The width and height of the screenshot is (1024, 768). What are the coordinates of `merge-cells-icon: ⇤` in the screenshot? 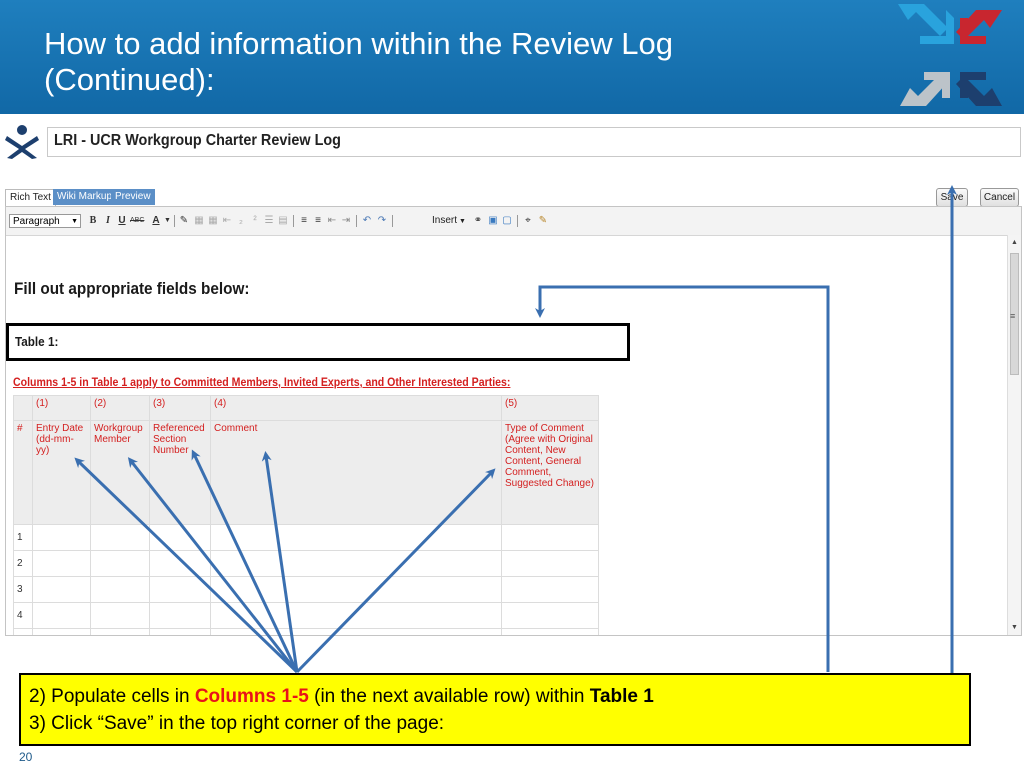 It's located at (227, 221).